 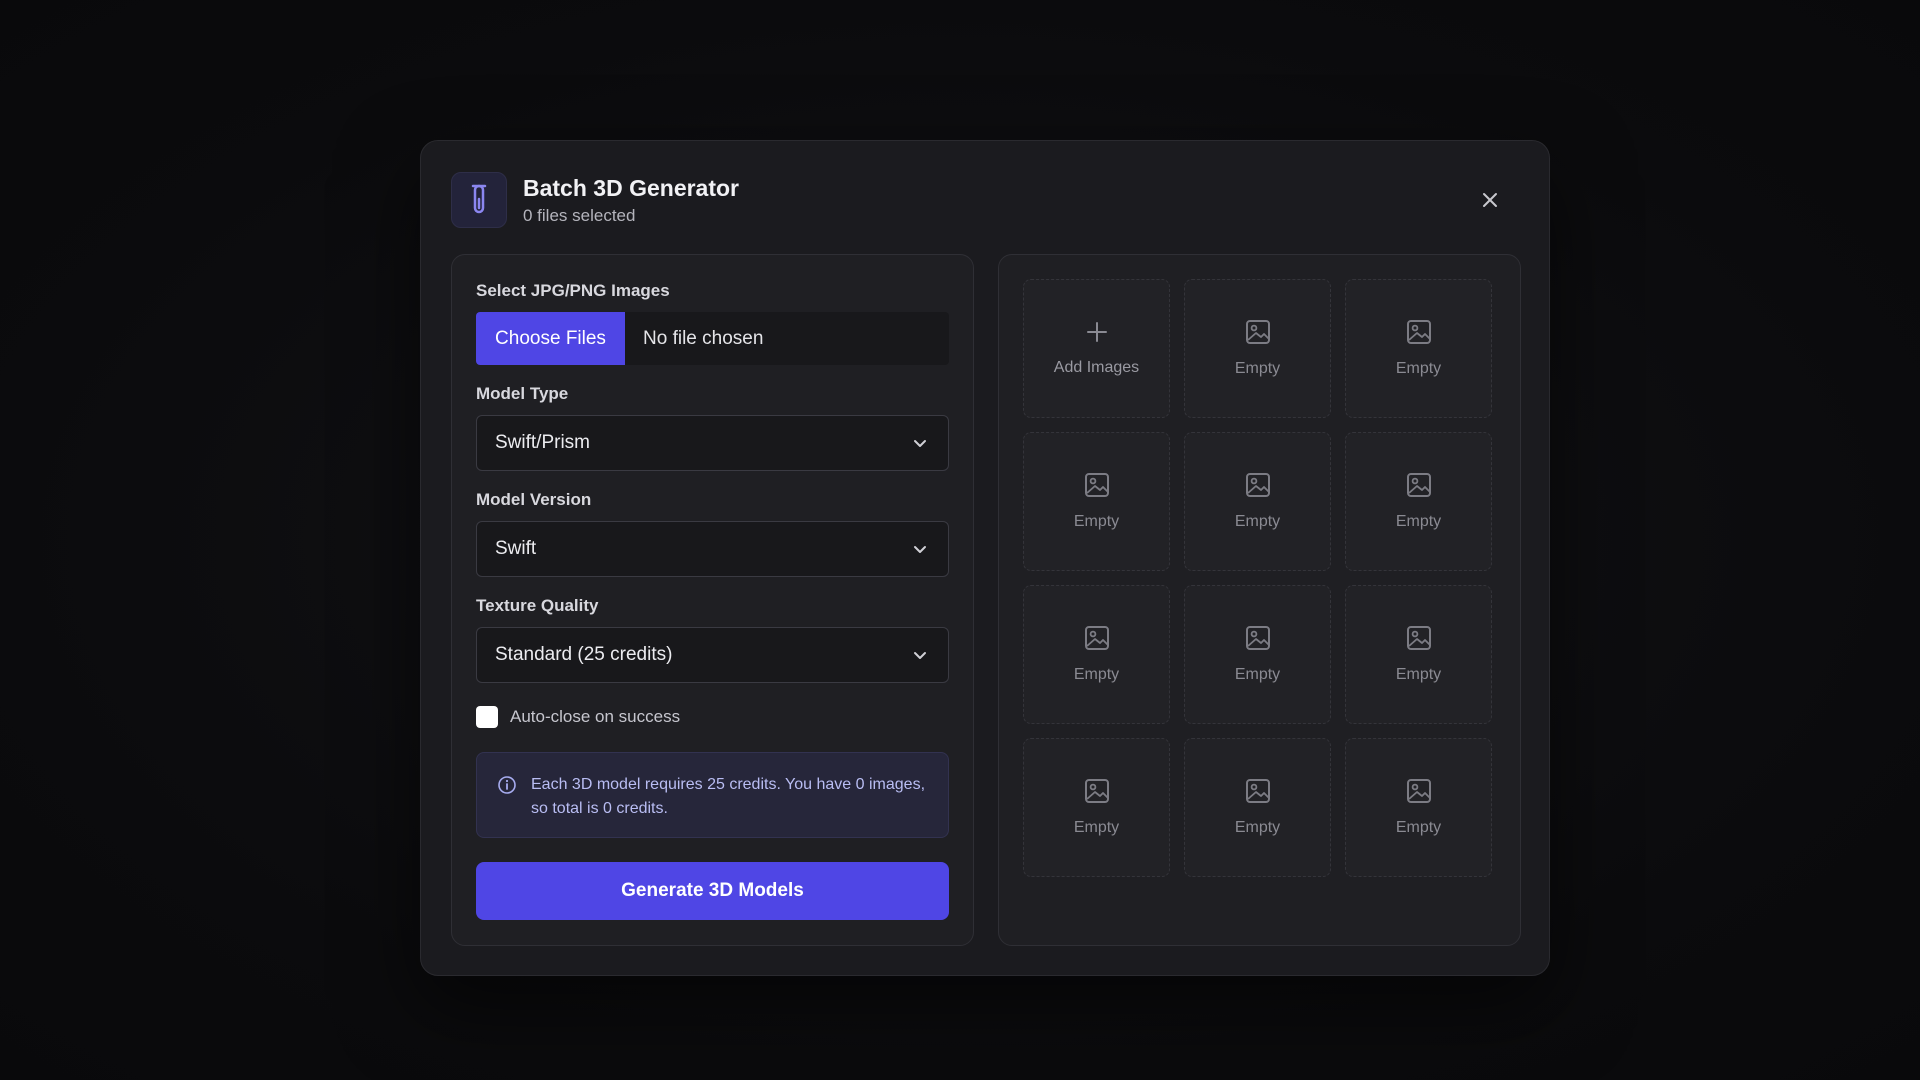 I want to click on texture-quality-label: Texture Quality, so click(x=537, y=605).